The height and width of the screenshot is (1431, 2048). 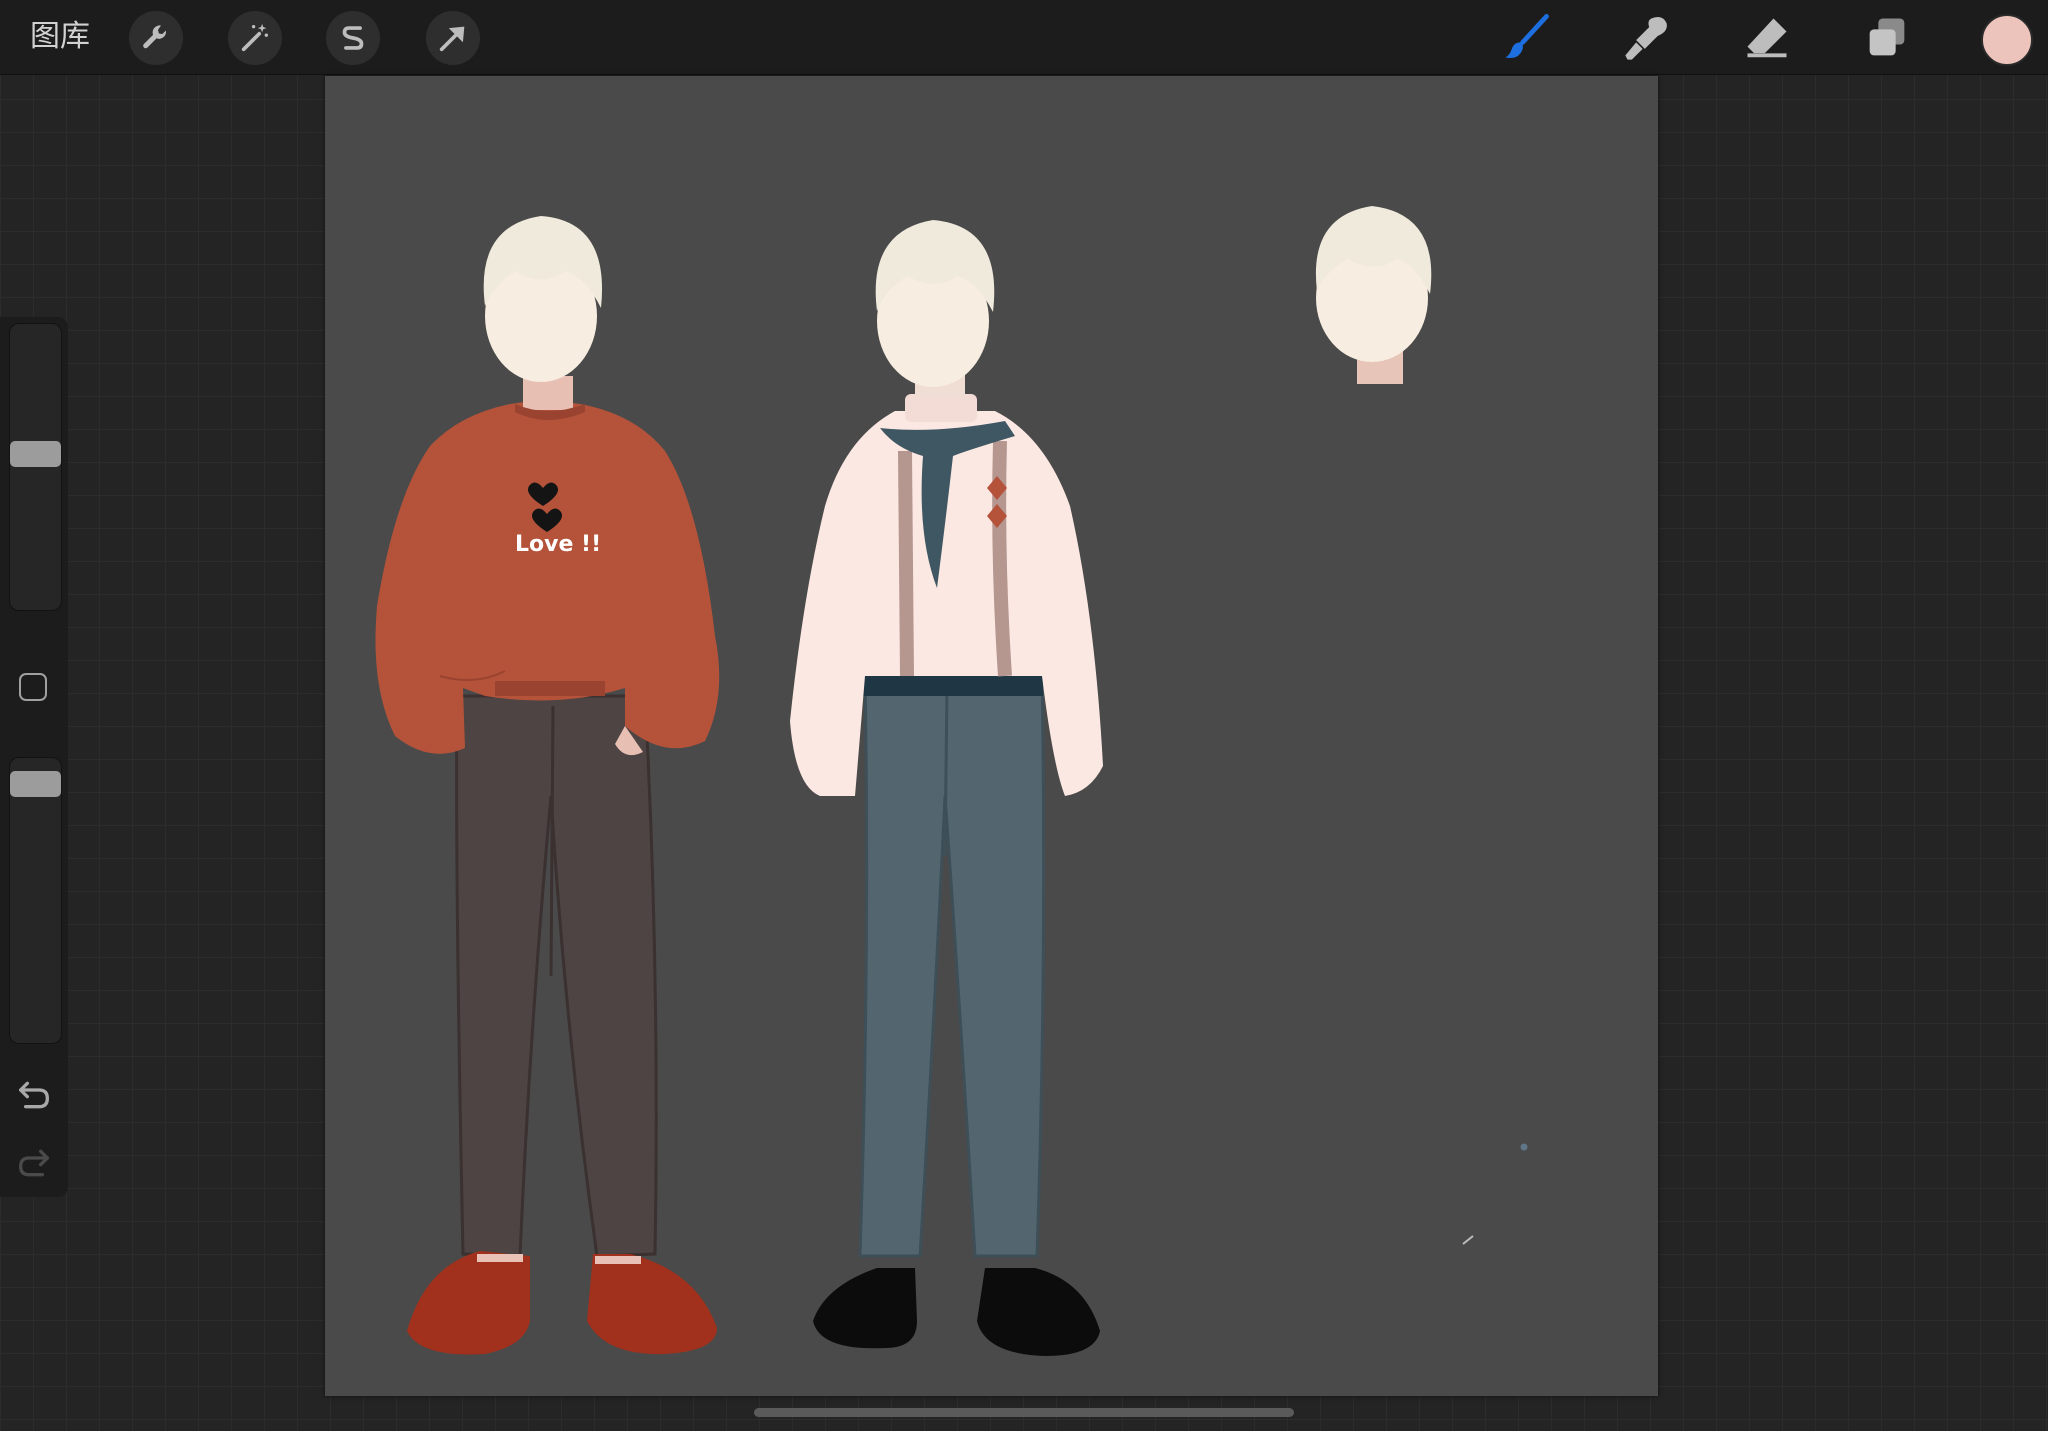 I want to click on sweater-text: Love !!, so click(x=558, y=544).